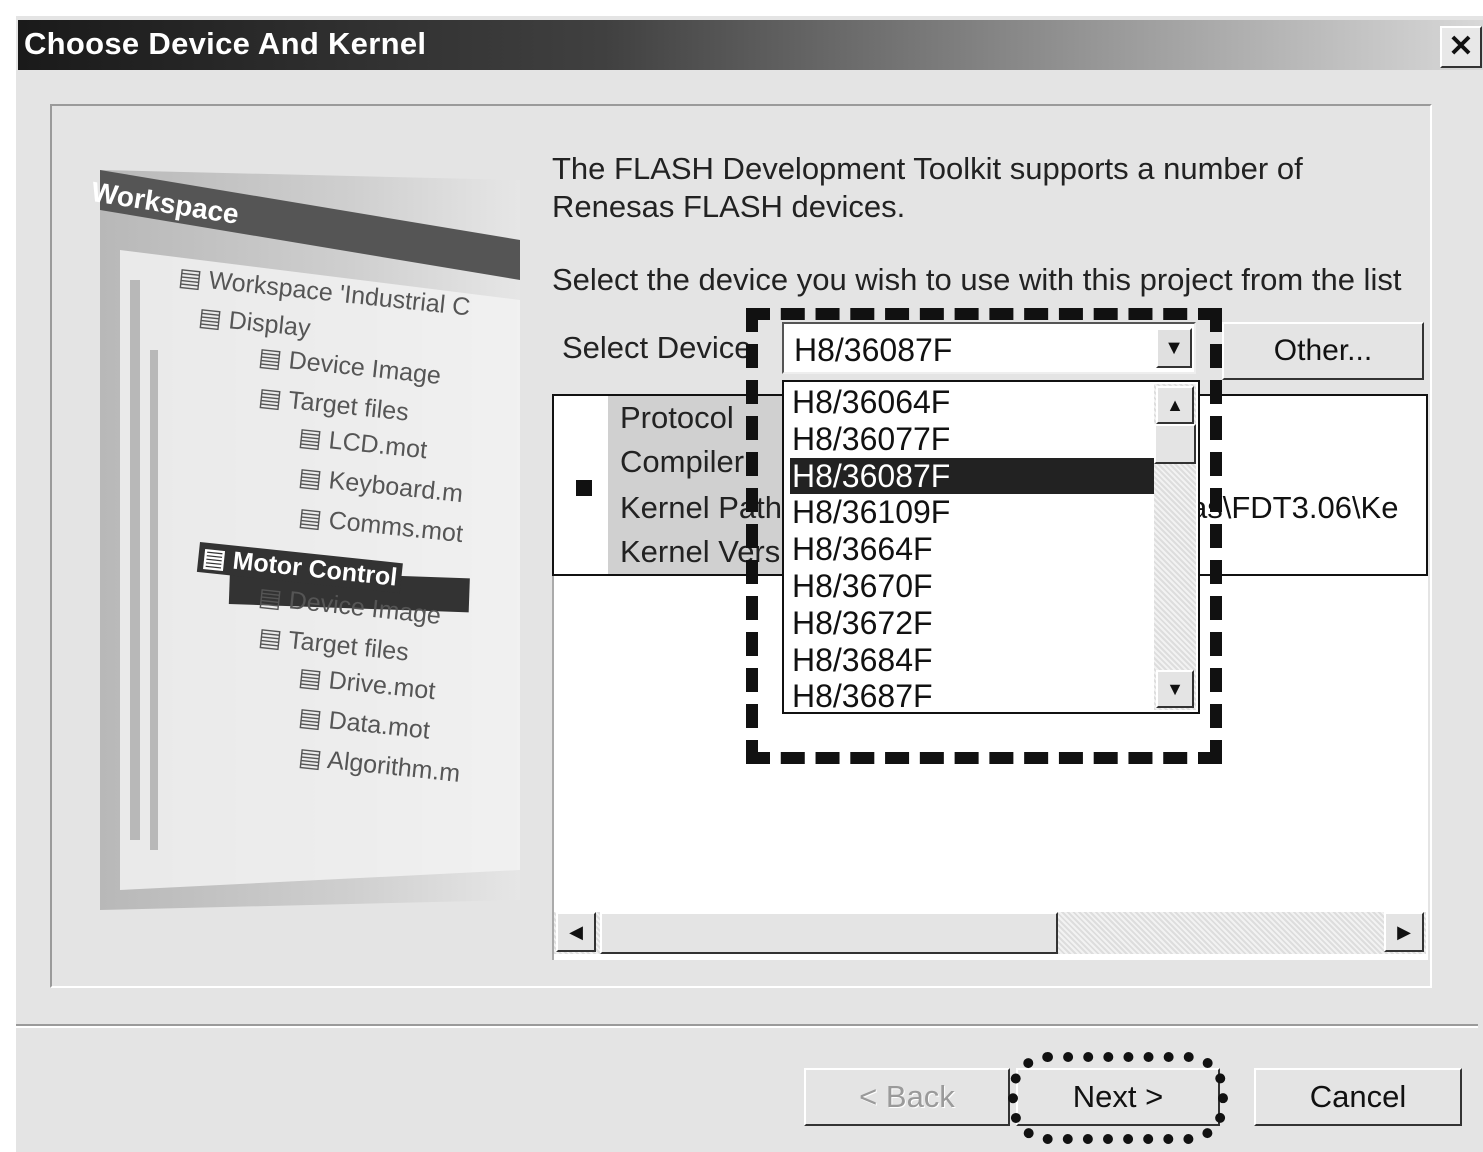 Image resolution: width=1483 pixels, height=1152 pixels. I want to click on tree-item: ▤ Display, so click(254, 323).